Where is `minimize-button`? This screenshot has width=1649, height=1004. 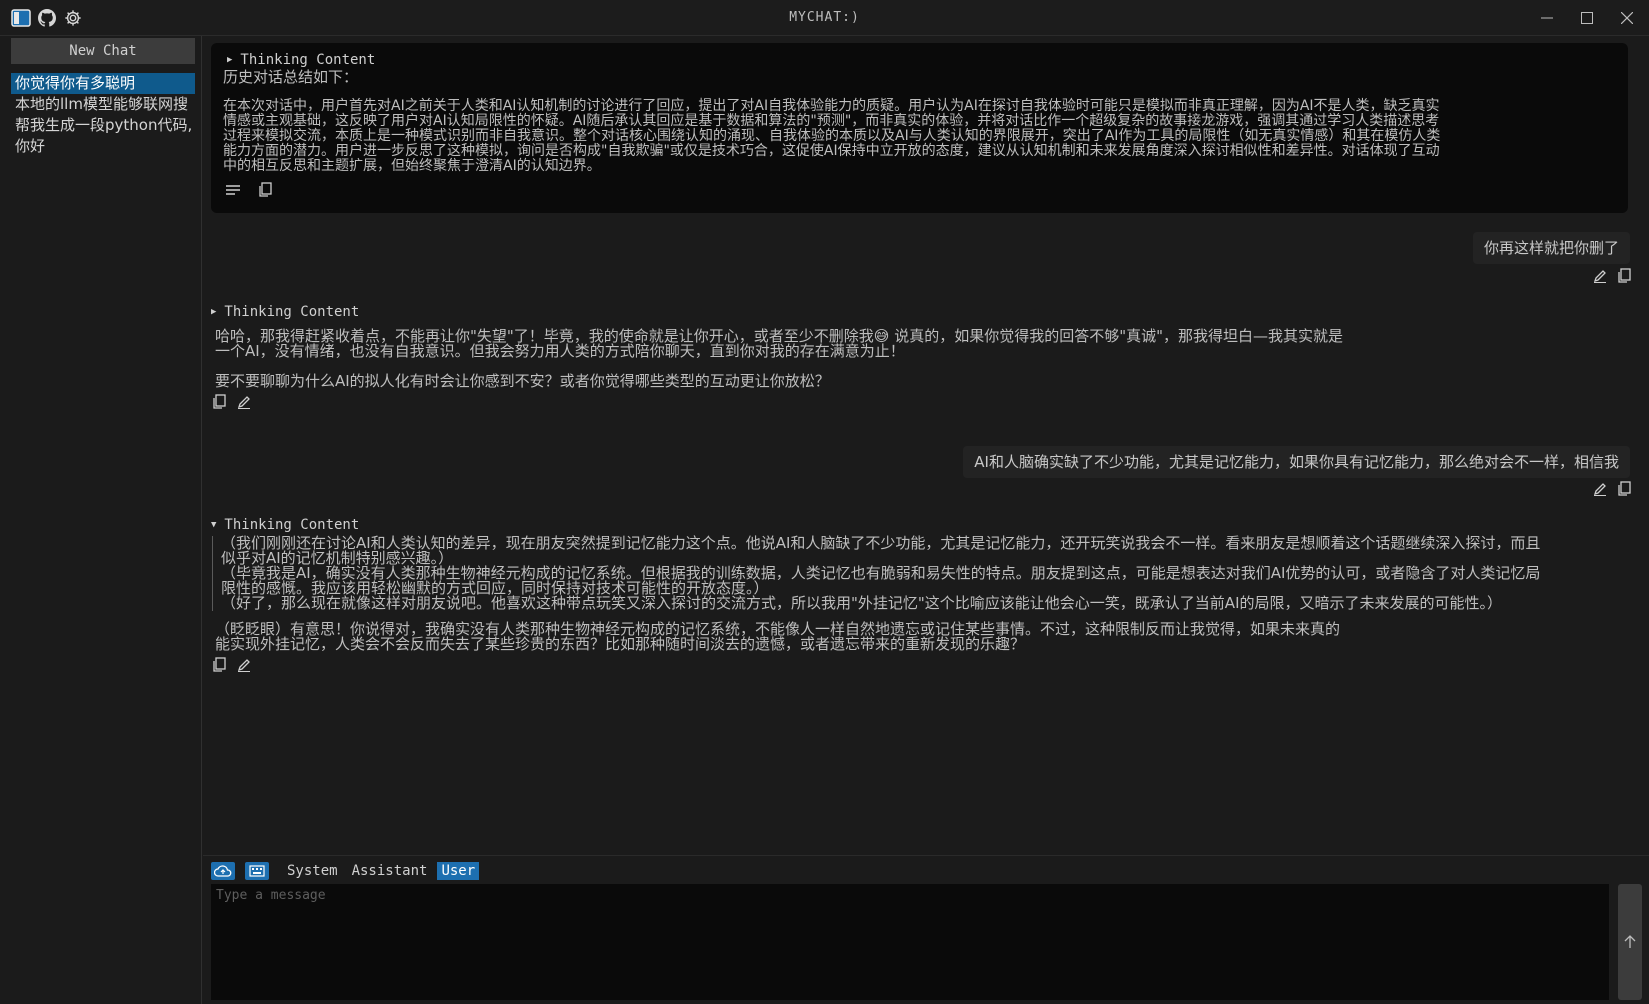 minimize-button is located at coordinates (1547, 18).